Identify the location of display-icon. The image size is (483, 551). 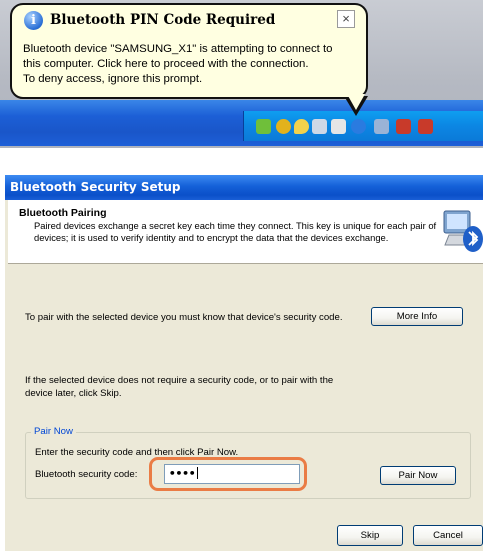
(319, 126).